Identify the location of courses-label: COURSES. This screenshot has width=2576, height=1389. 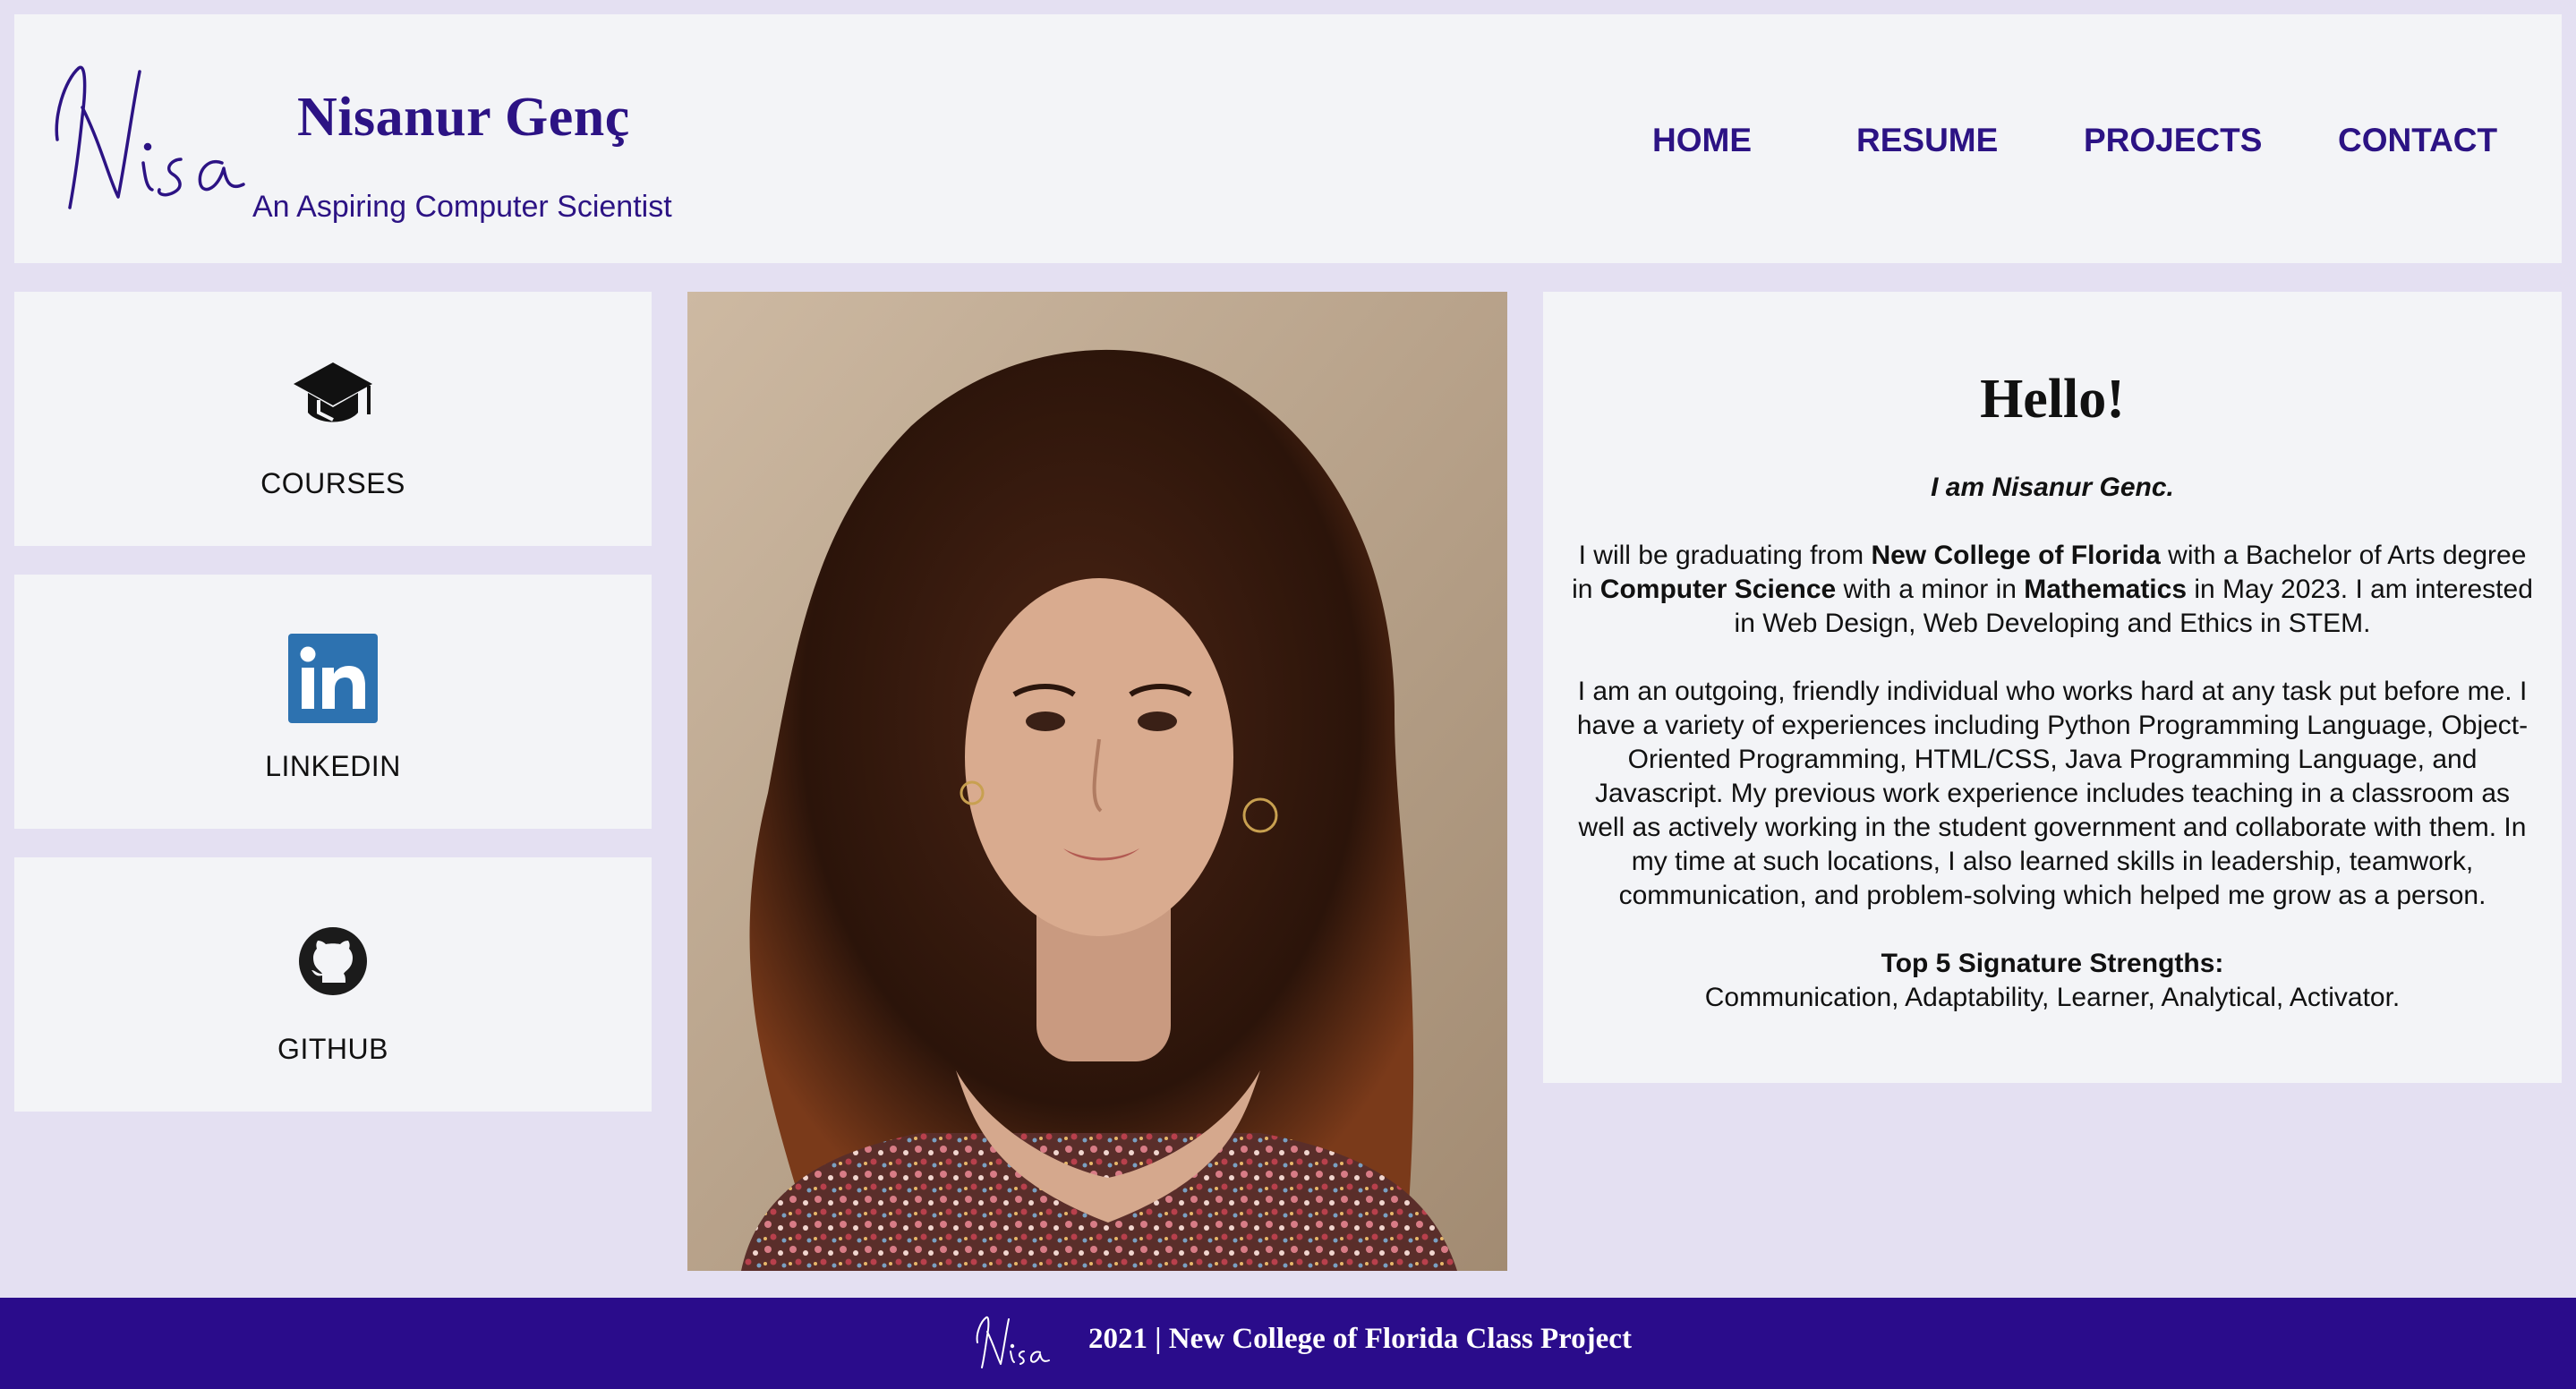
(332, 483).